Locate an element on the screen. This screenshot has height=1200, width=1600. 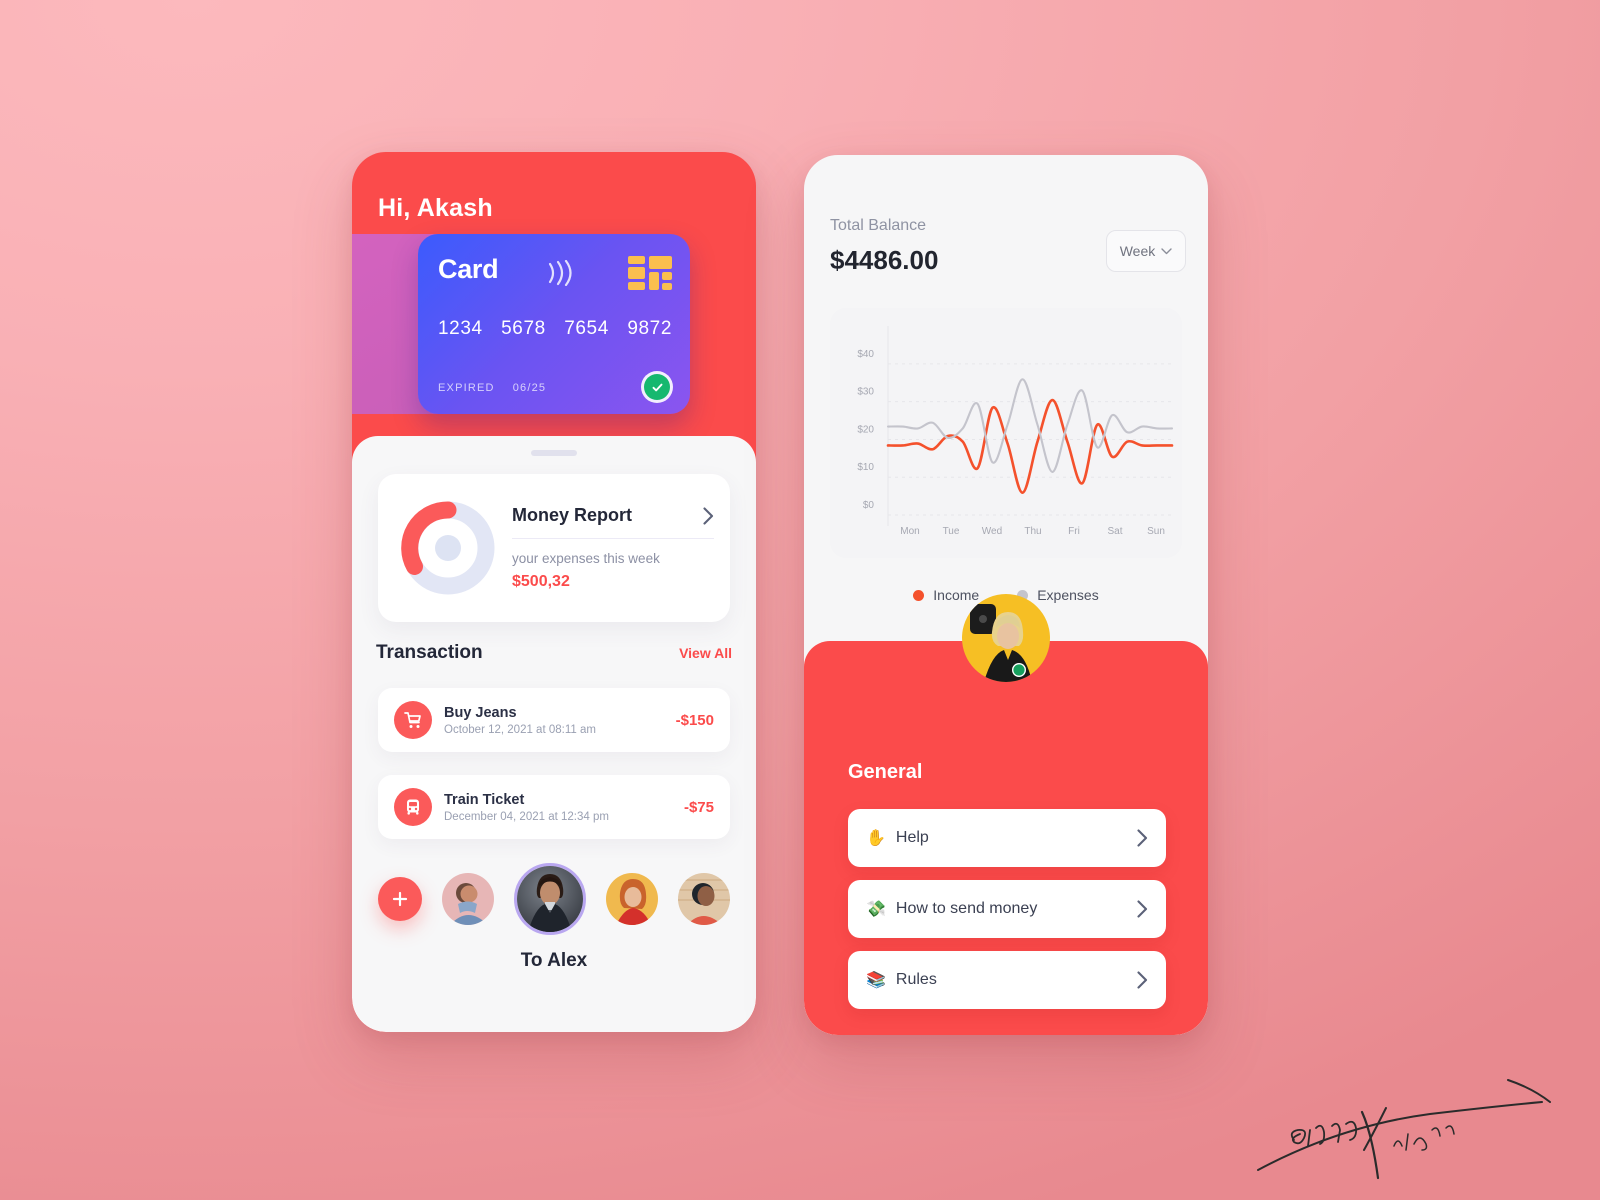
check-icon is located at coordinates (657, 387).